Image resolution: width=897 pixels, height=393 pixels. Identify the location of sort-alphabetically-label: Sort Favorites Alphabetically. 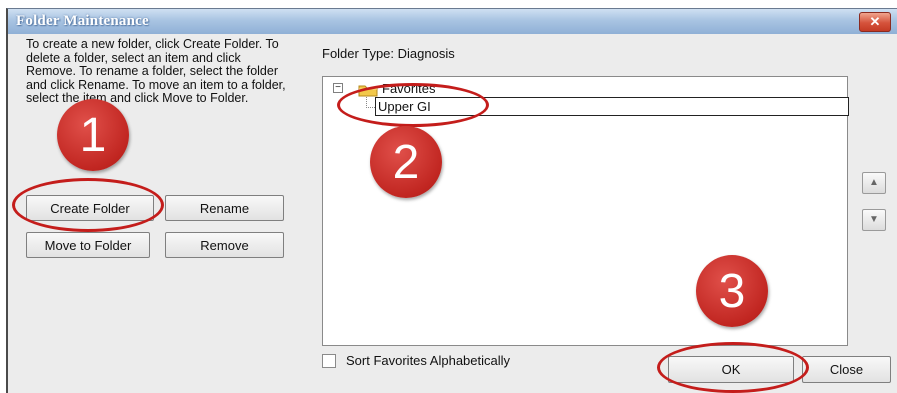
(428, 360).